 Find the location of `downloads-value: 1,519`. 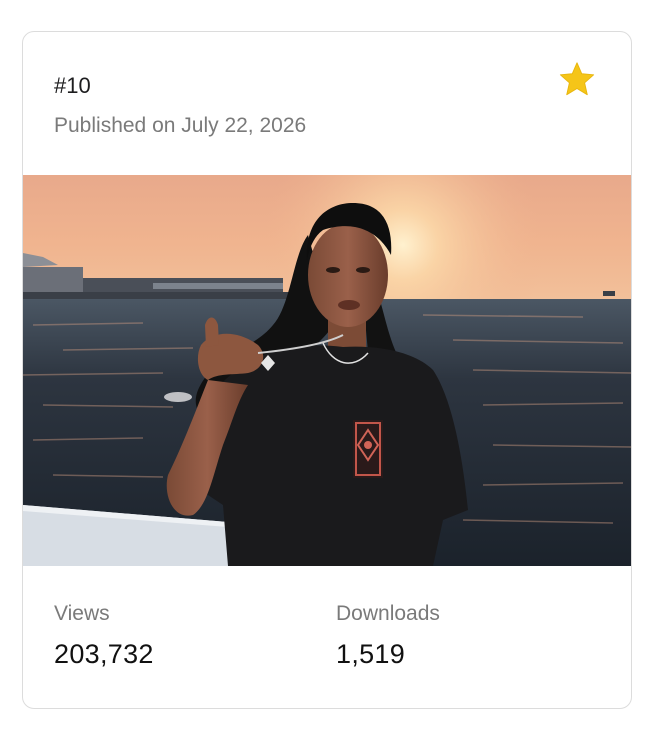

downloads-value: 1,519 is located at coordinates (371, 654).